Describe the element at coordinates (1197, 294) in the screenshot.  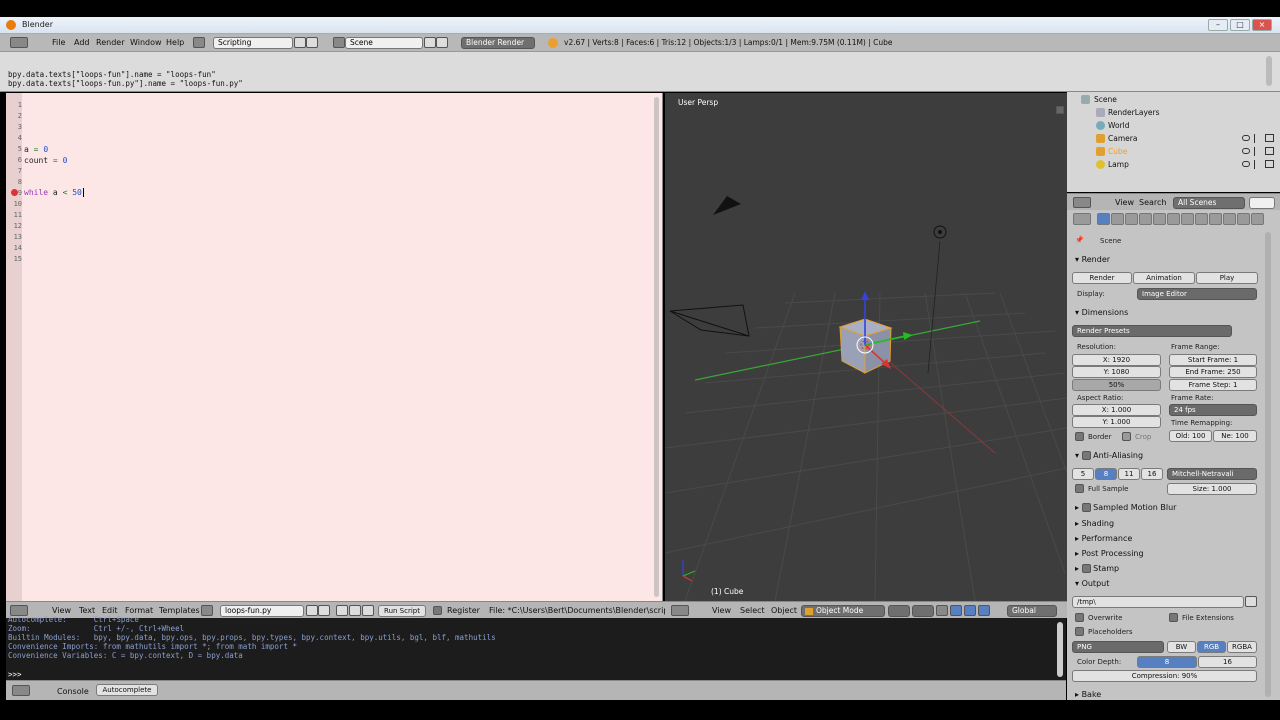
I see `display-select: Image Editor` at that location.